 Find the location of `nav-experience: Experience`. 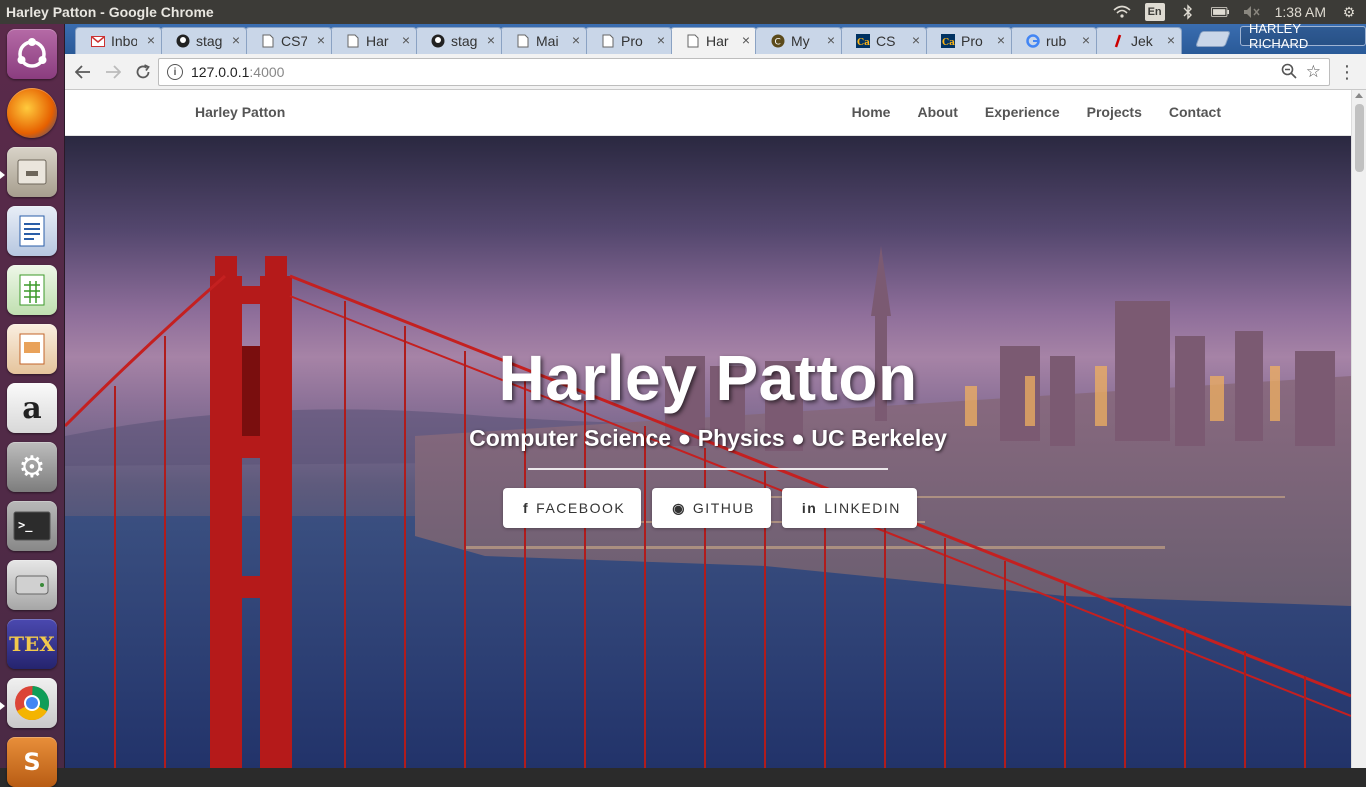

nav-experience: Experience is located at coordinates (1022, 112).